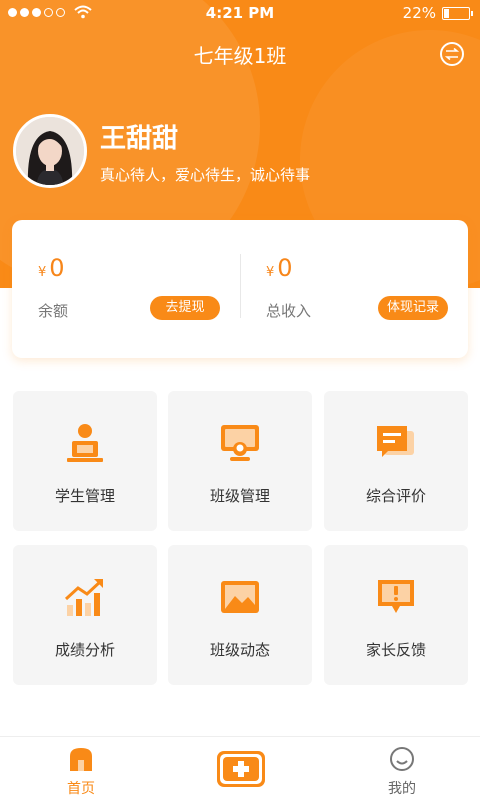 This screenshot has height=800, width=480. Describe the element at coordinates (81, 789) in the screenshot. I see `tab-home-label: 首页` at that location.